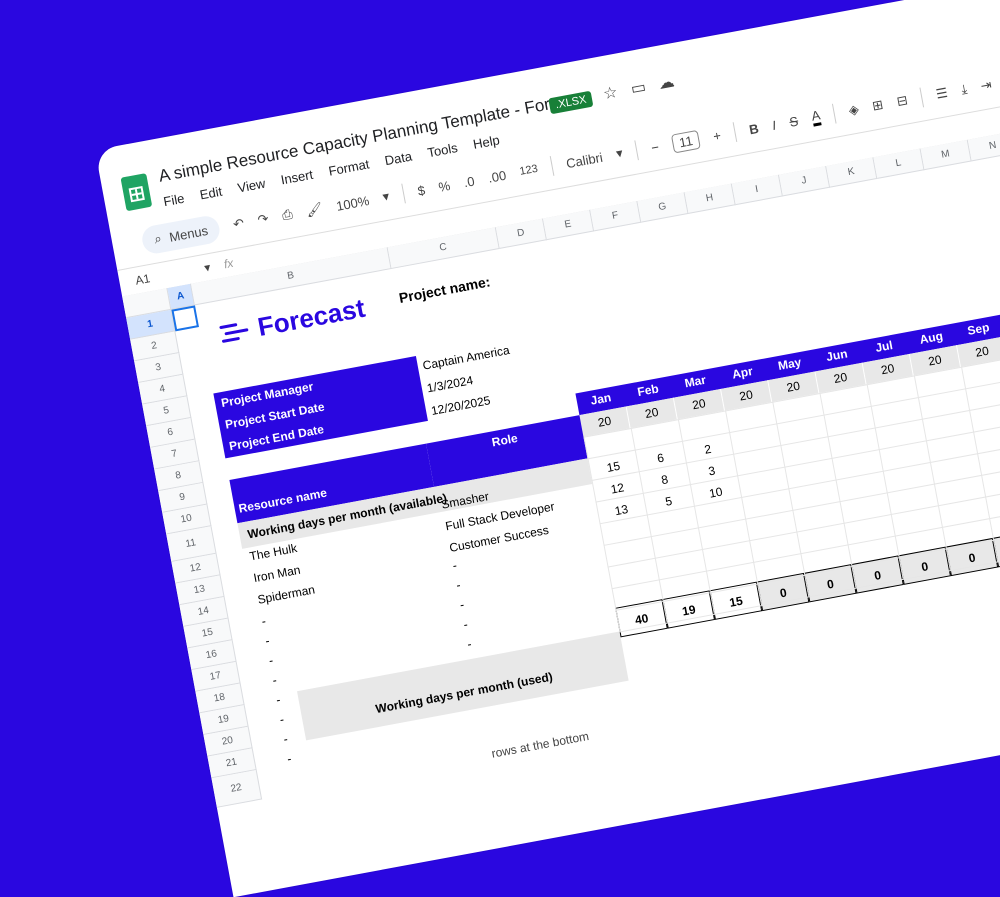 The height and width of the screenshot is (897, 1000). What do you see at coordinates (712, 471) in the screenshot?
I see `days-cell: 3` at bounding box center [712, 471].